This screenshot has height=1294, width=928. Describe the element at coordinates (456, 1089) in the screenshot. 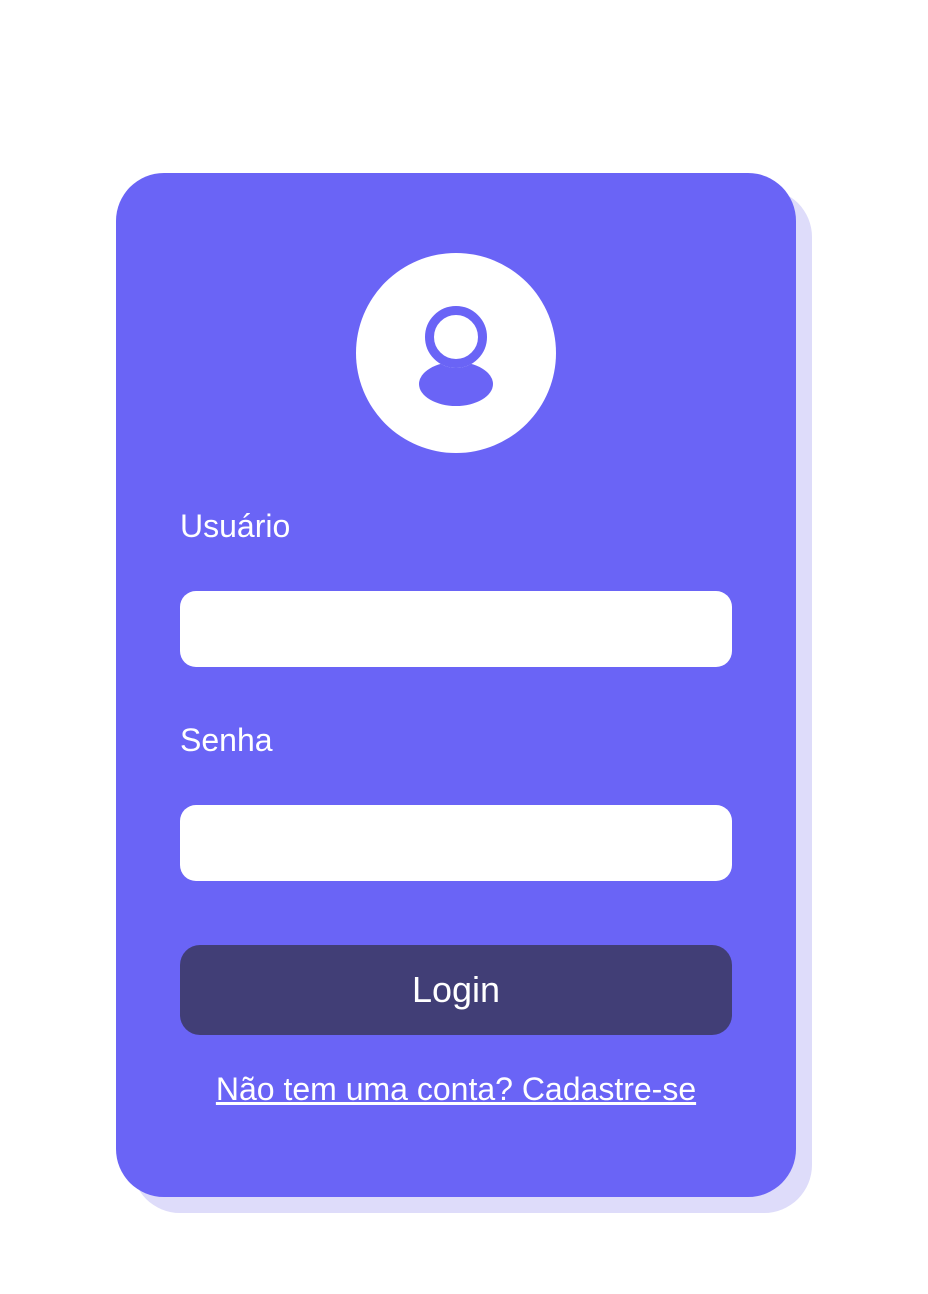

I see `signup-link: Não tem uma conta? Cadastre-se` at that location.